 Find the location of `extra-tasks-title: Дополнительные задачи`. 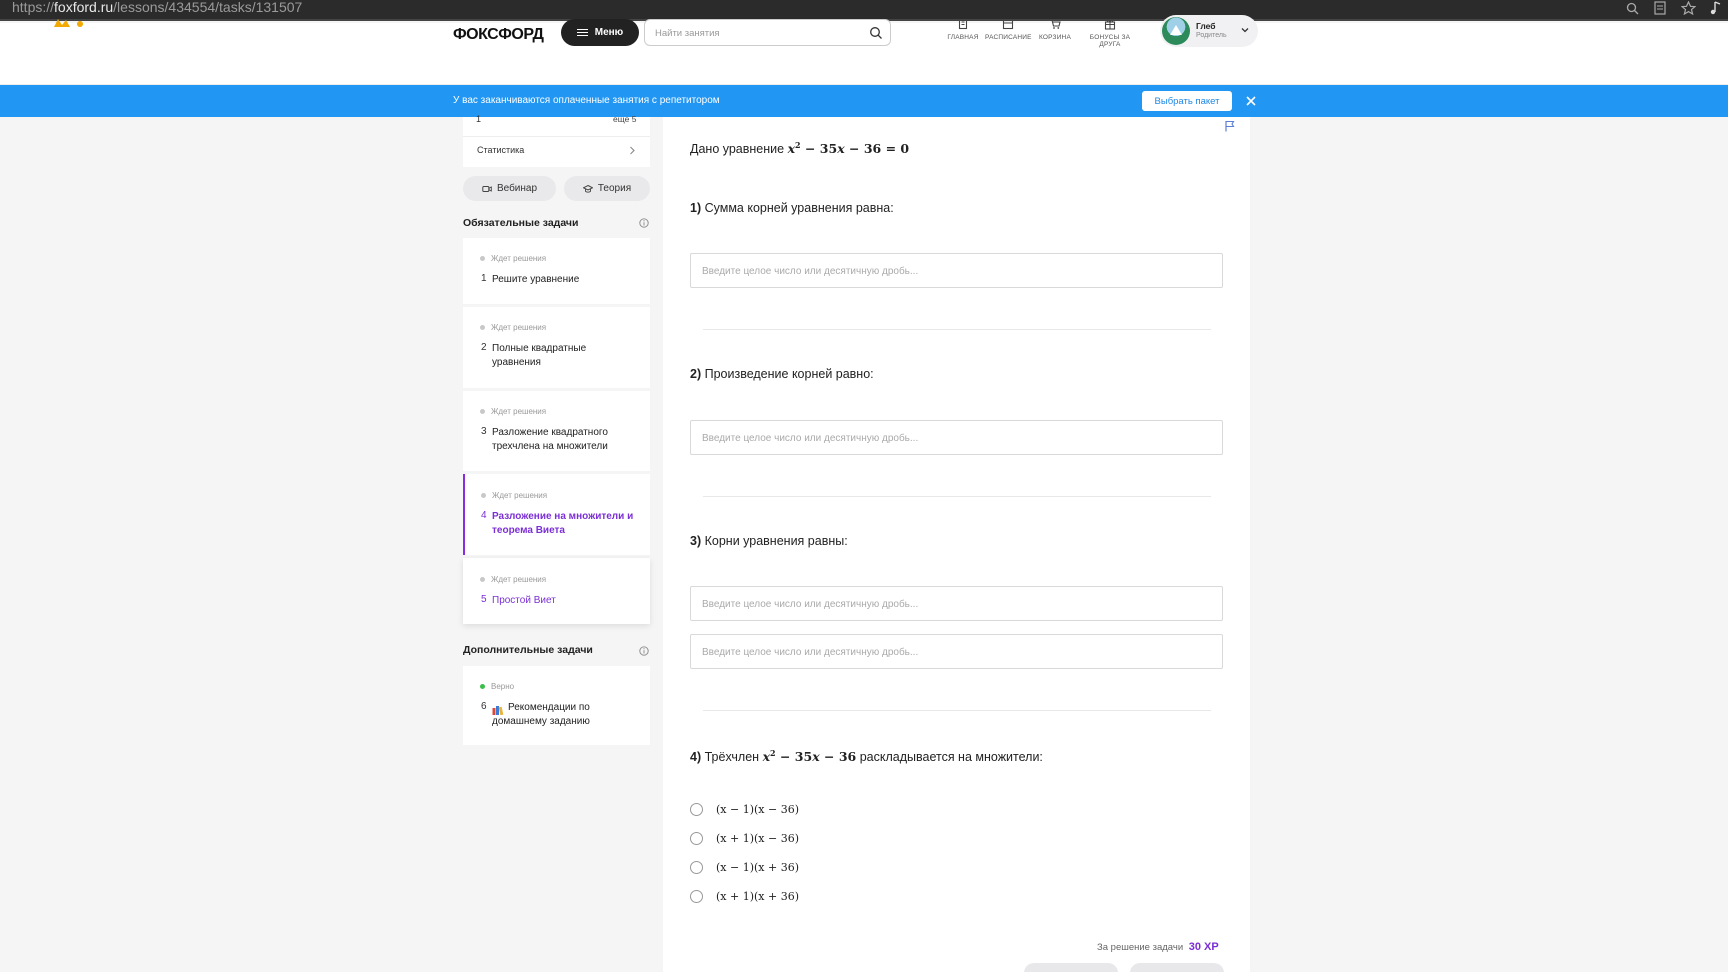

extra-tasks-title: Дополнительные задачи is located at coordinates (528, 650).